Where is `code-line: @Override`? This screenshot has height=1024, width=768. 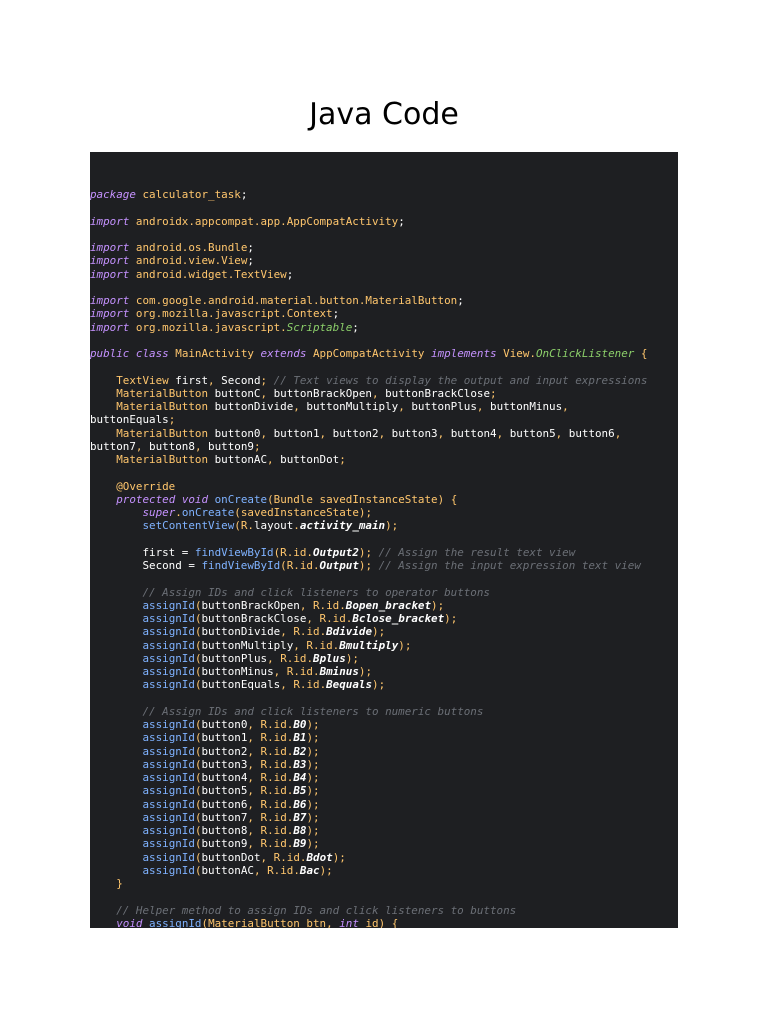
code-line: @Override is located at coordinates (133, 486).